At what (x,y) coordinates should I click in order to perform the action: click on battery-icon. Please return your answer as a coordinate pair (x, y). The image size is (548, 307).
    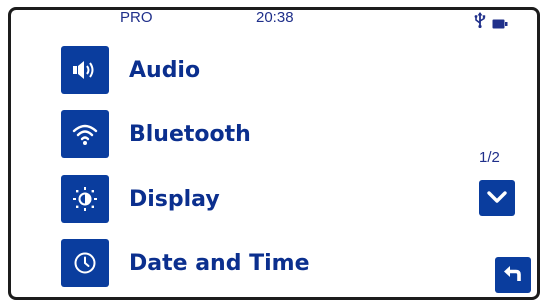
    Looking at the image, I should click on (500, 23).